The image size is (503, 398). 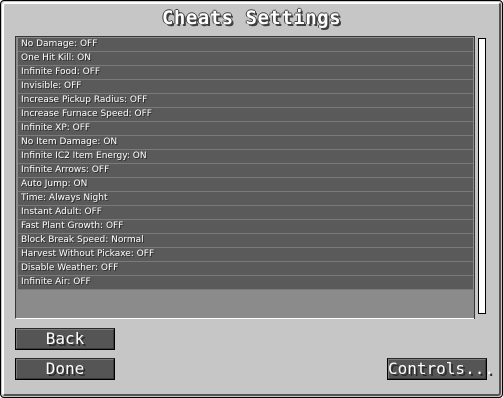 I want to click on cheat-row-label: Fast Plant Growth: OFF, so click(x=72, y=226).